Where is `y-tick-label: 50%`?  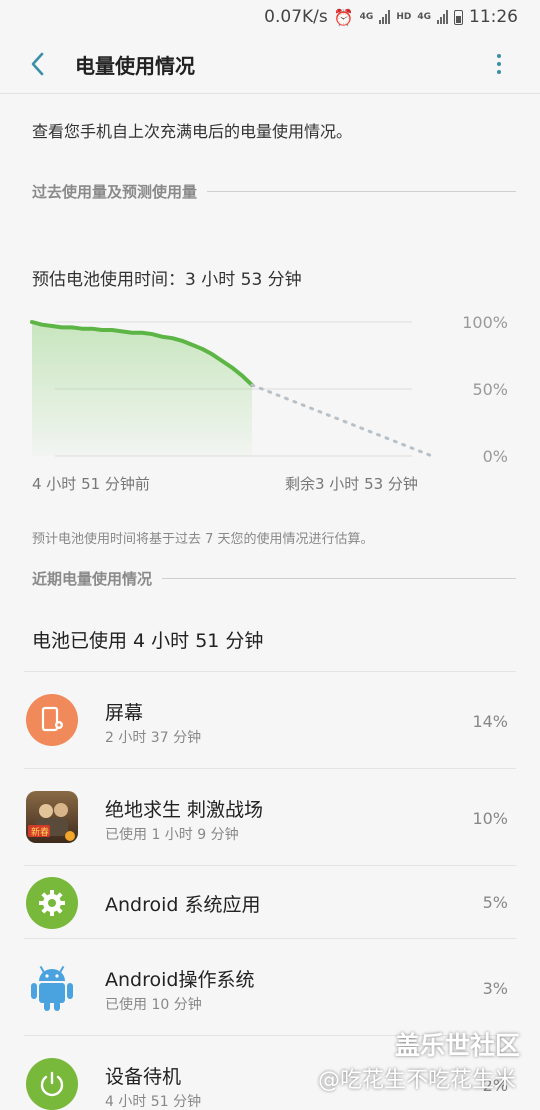
y-tick-label: 50% is located at coordinates (490, 389).